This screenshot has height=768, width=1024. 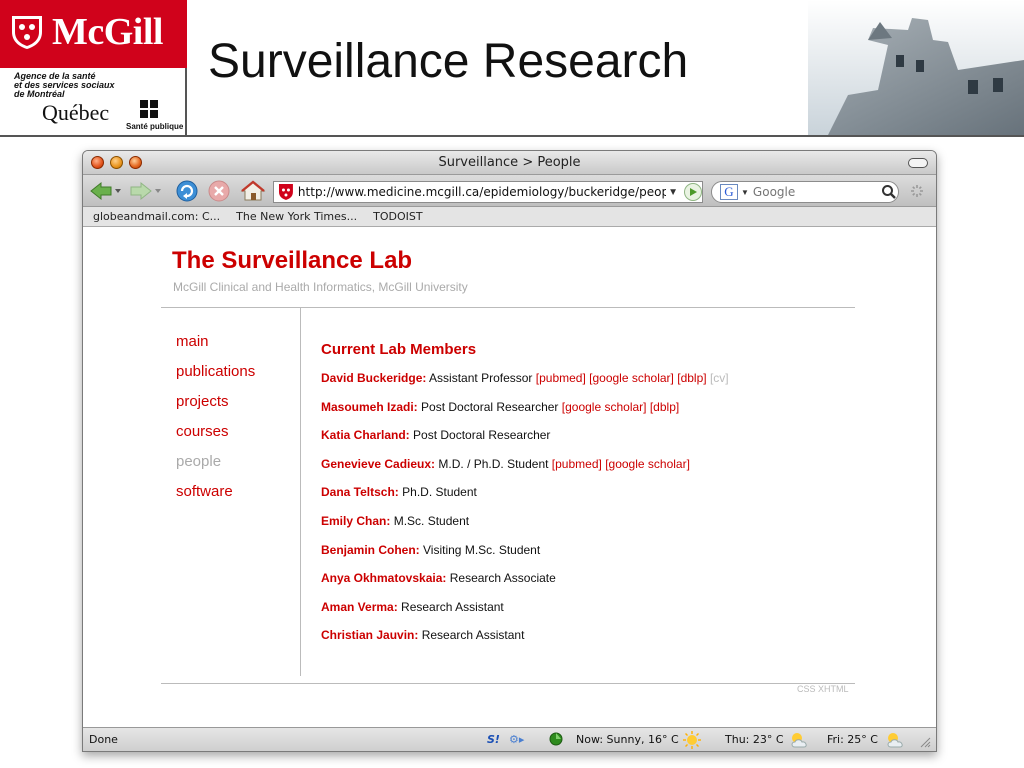 What do you see at coordinates (76, 112) in the screenshot?
I see `quebec-wordmark: Québec` at bounding box center [76, 112].